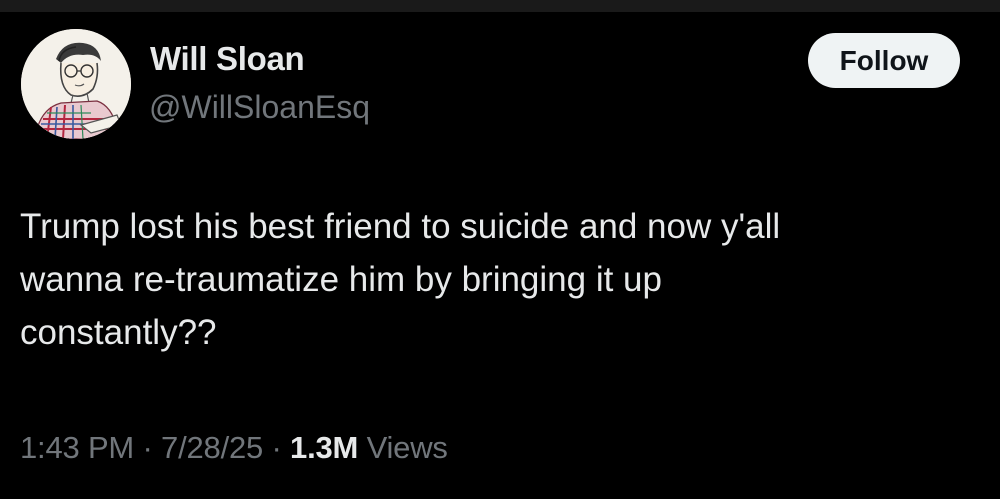 This screenshot has width=1000, height=499. I want to click on views-label: Views, so click(407, 447).